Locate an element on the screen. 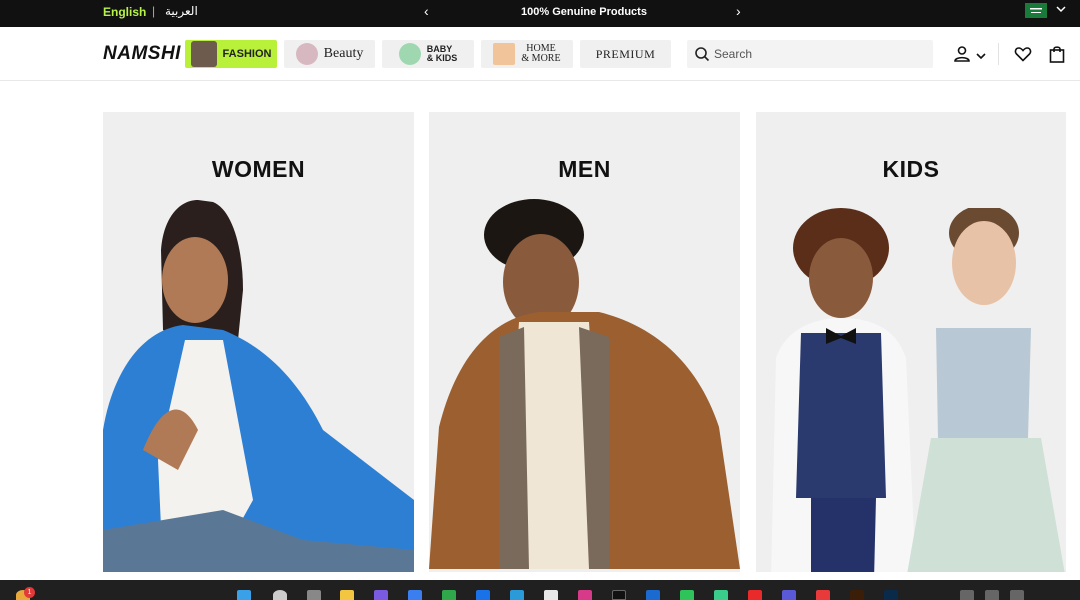 The image size is (1080, 600). search-taskbar-icon is located at coordinates (280, 595).